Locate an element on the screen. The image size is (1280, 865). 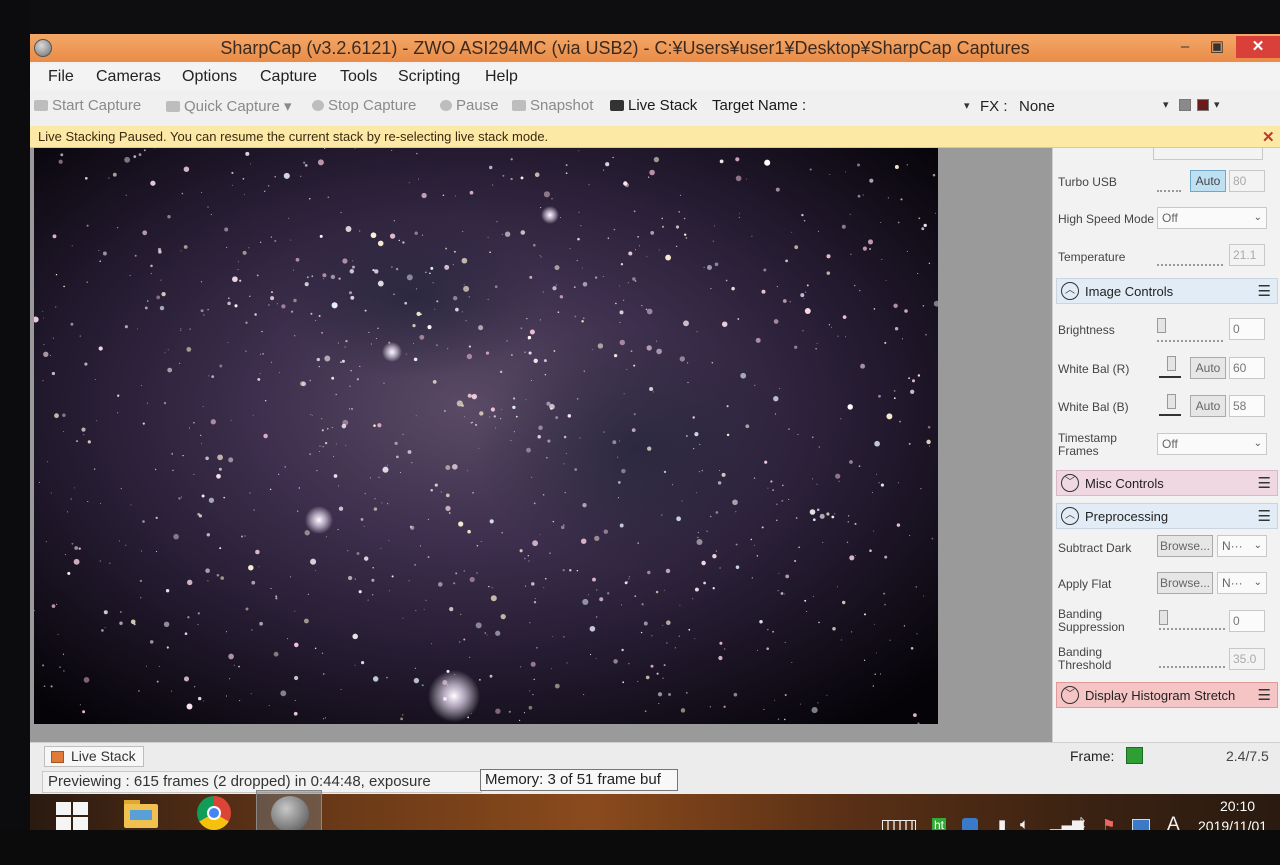
banding-suppression-slider-handle is located at coordinates (1163, 617).